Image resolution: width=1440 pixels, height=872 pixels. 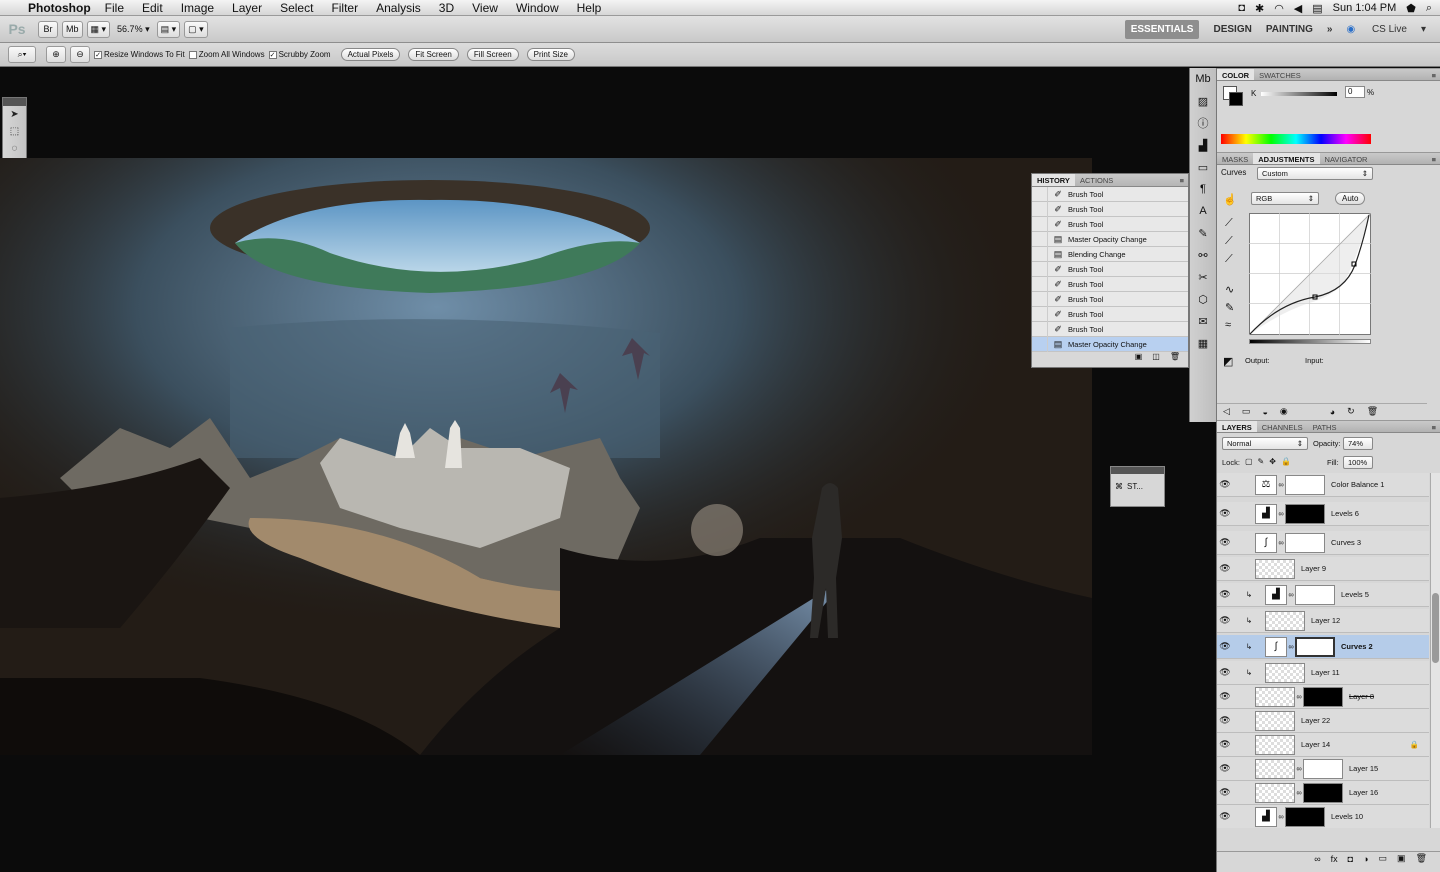 I want to click on workspace-painting: PAINTING, so click(x=1289, y=29).